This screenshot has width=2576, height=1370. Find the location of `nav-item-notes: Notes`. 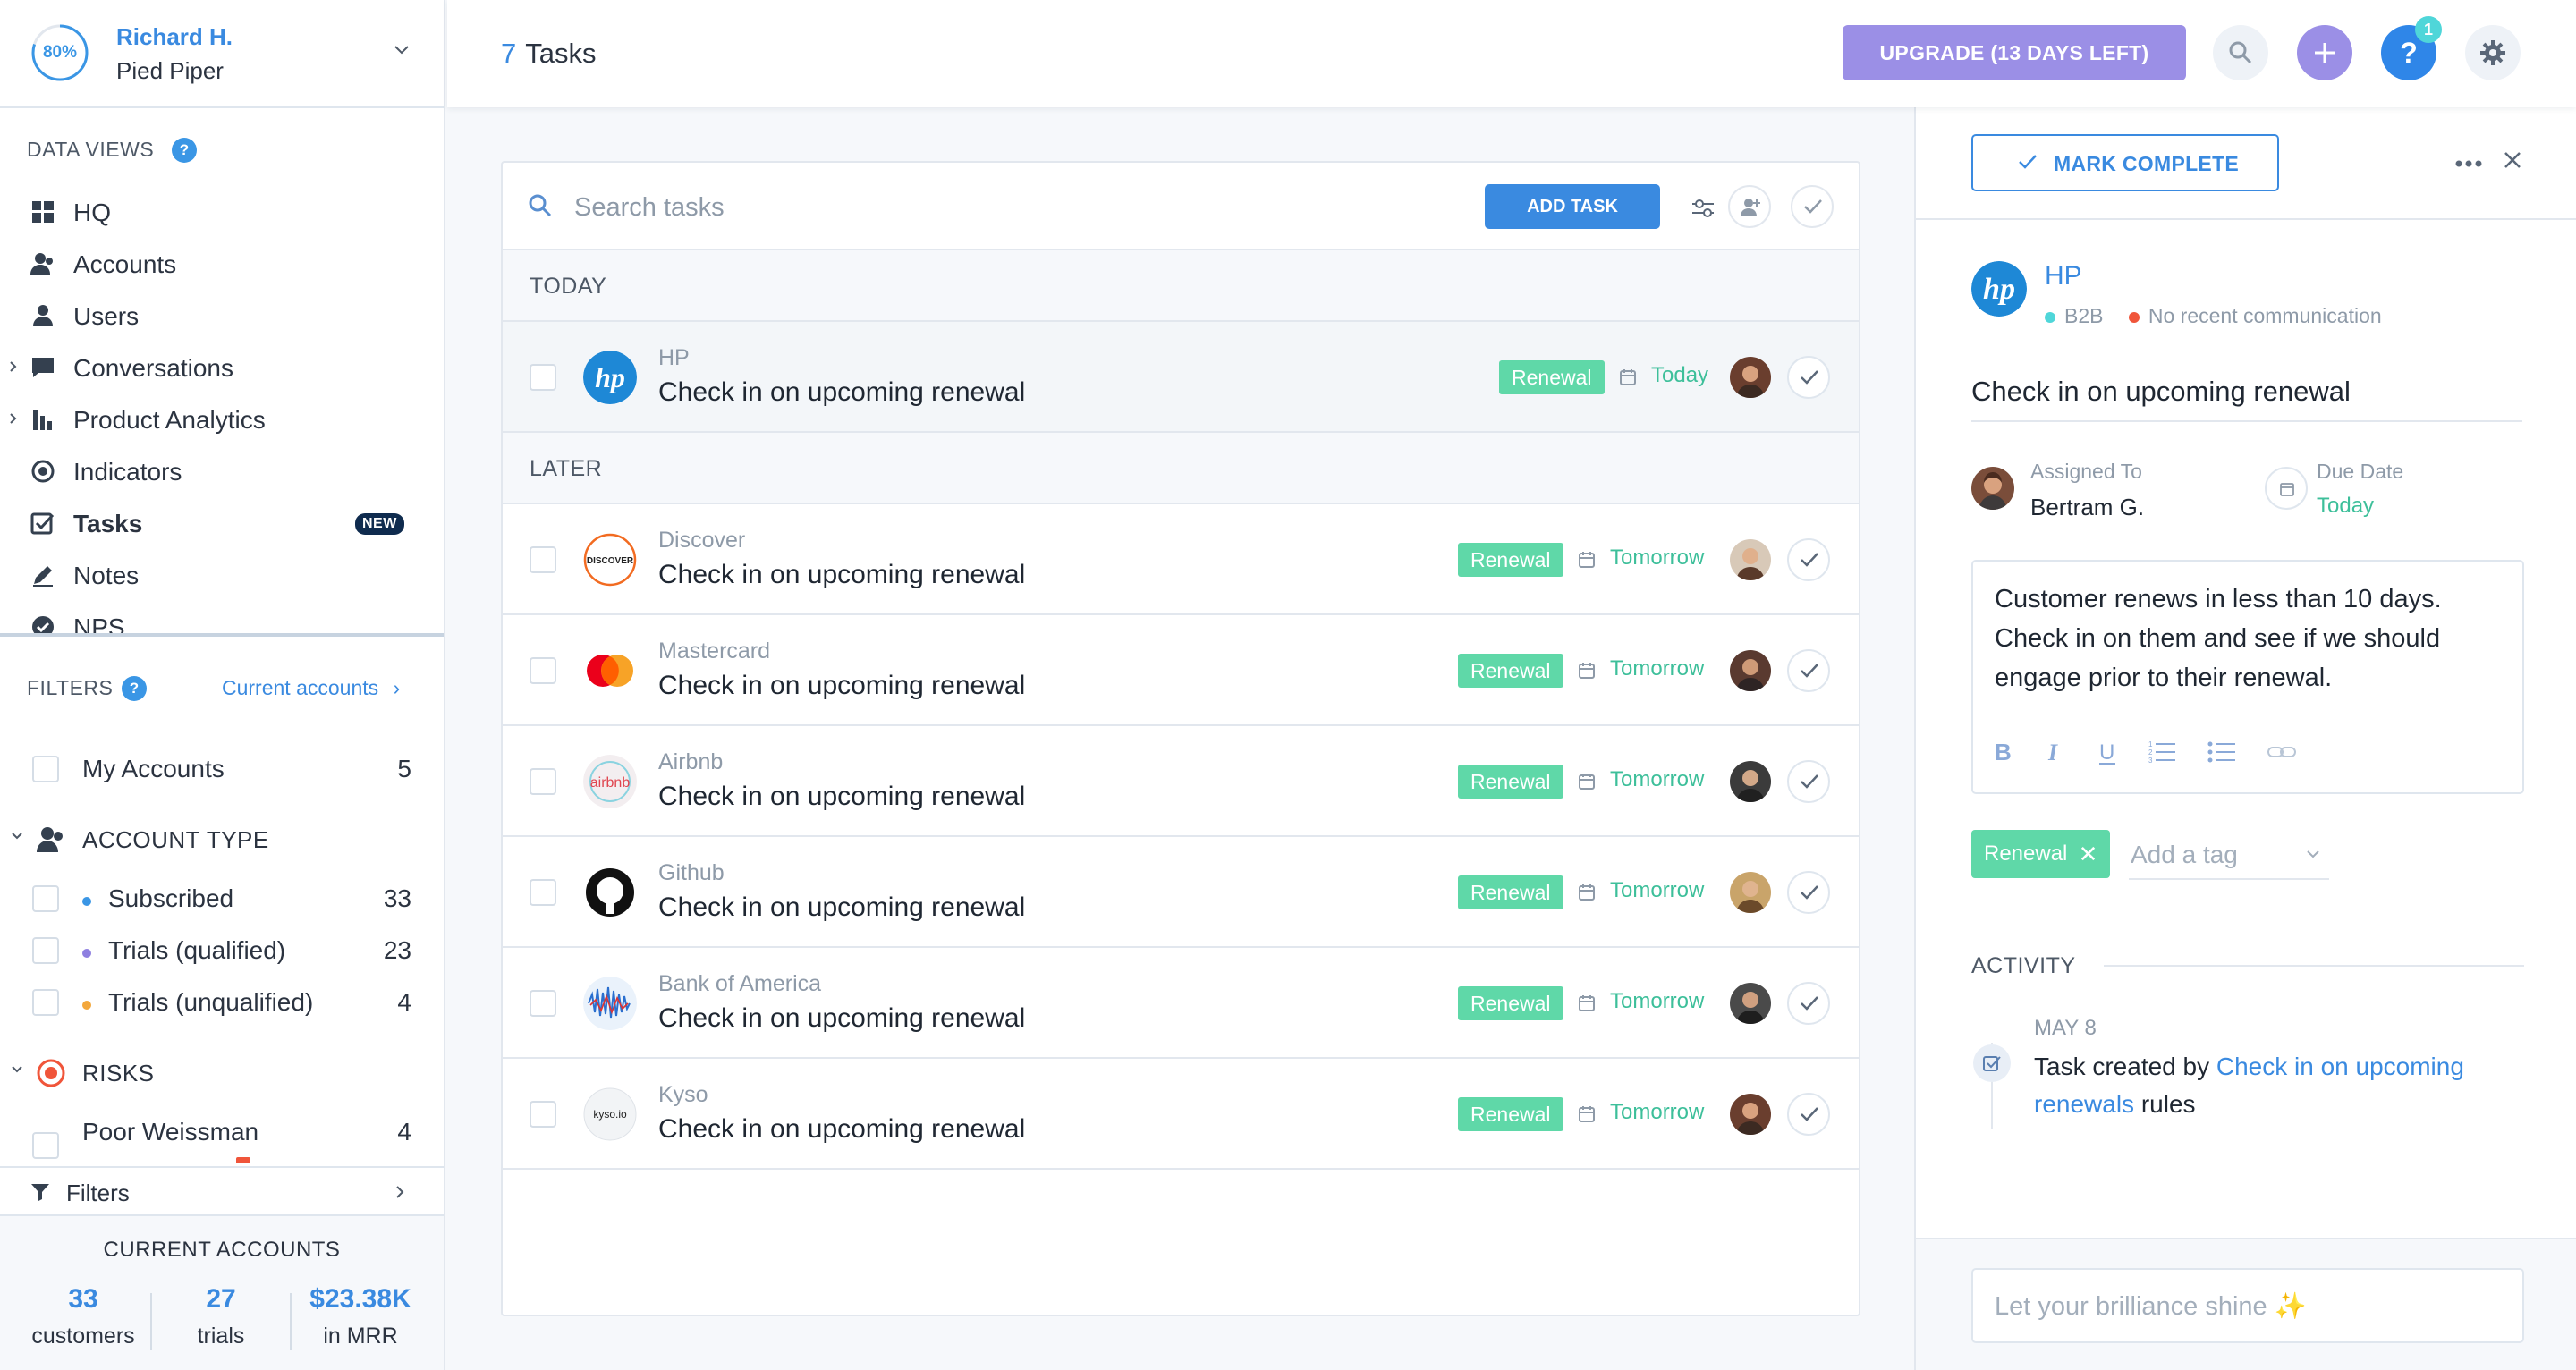

nav-item-notes: Notes is located at coordinates (222, 575).